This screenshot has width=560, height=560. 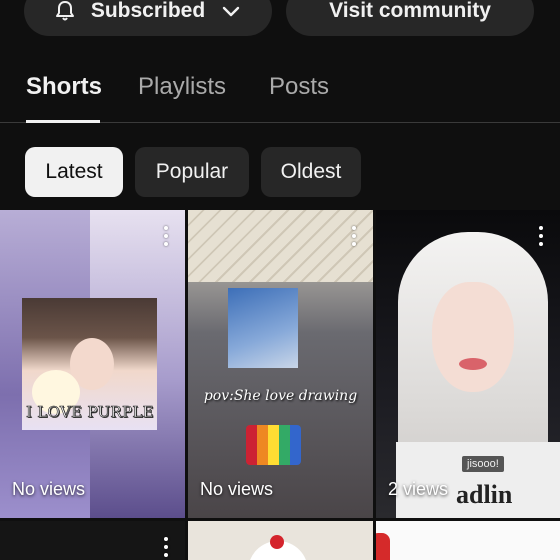 What do you see at coordinates (182, 91) in the screenshot?
I see `tab-playlists: Playlists` at bounding box center [182, 91].